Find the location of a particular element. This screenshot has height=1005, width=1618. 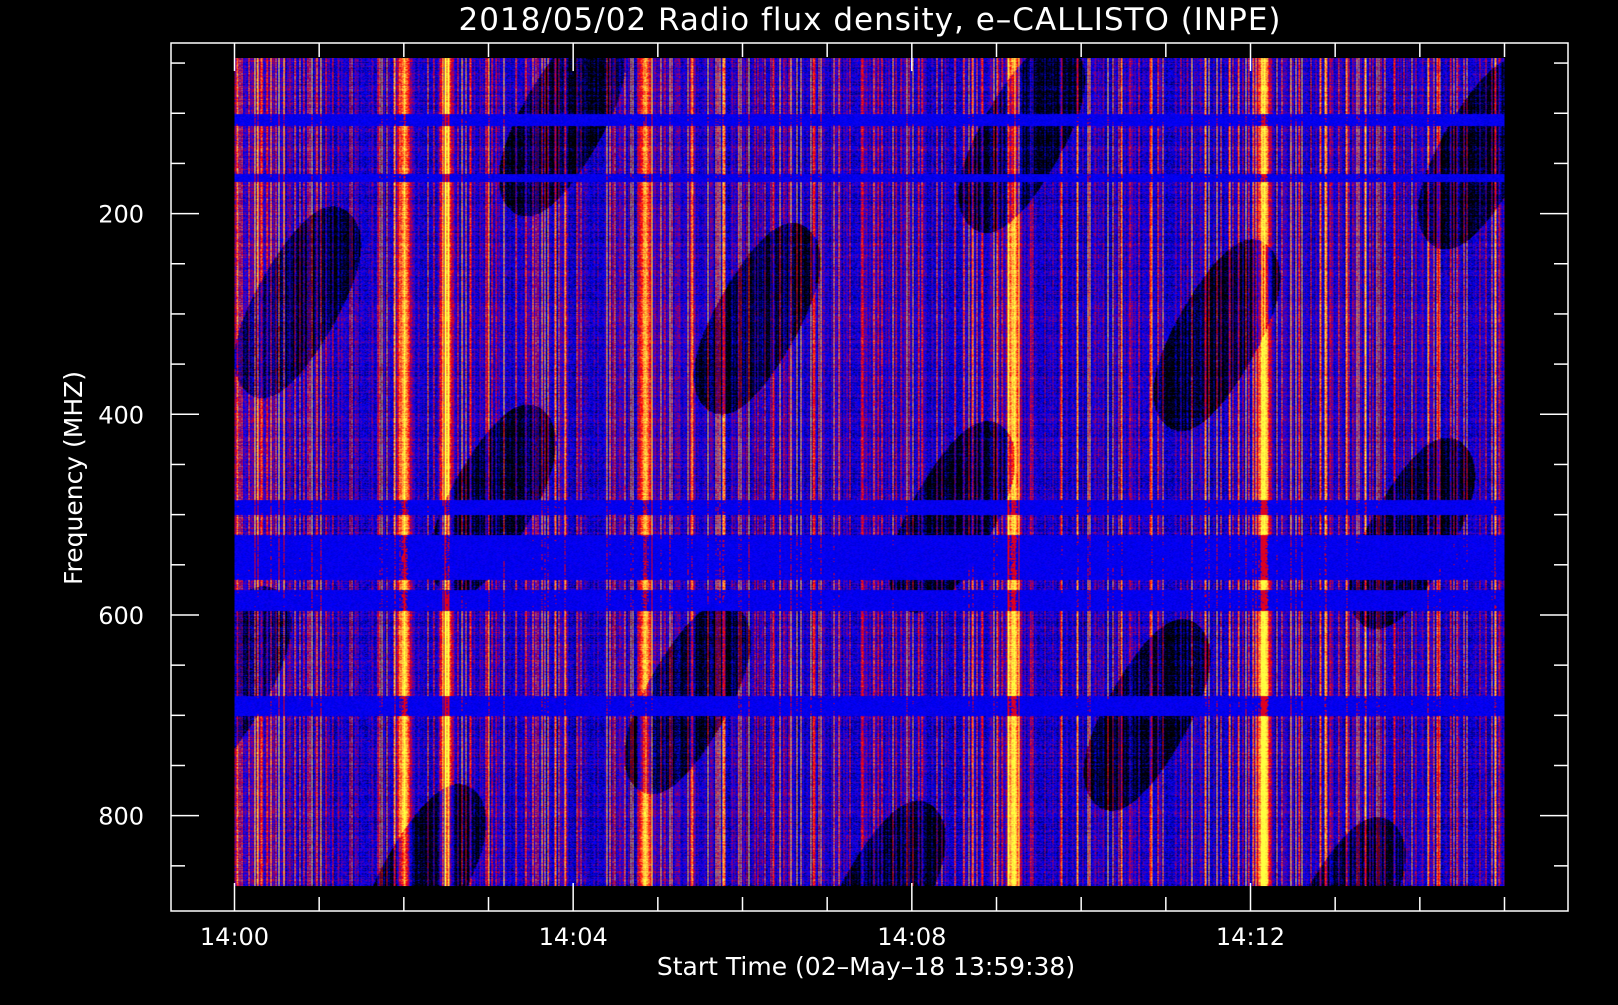

x-tick-label: 14:08 is located at coordinates (911, 937).